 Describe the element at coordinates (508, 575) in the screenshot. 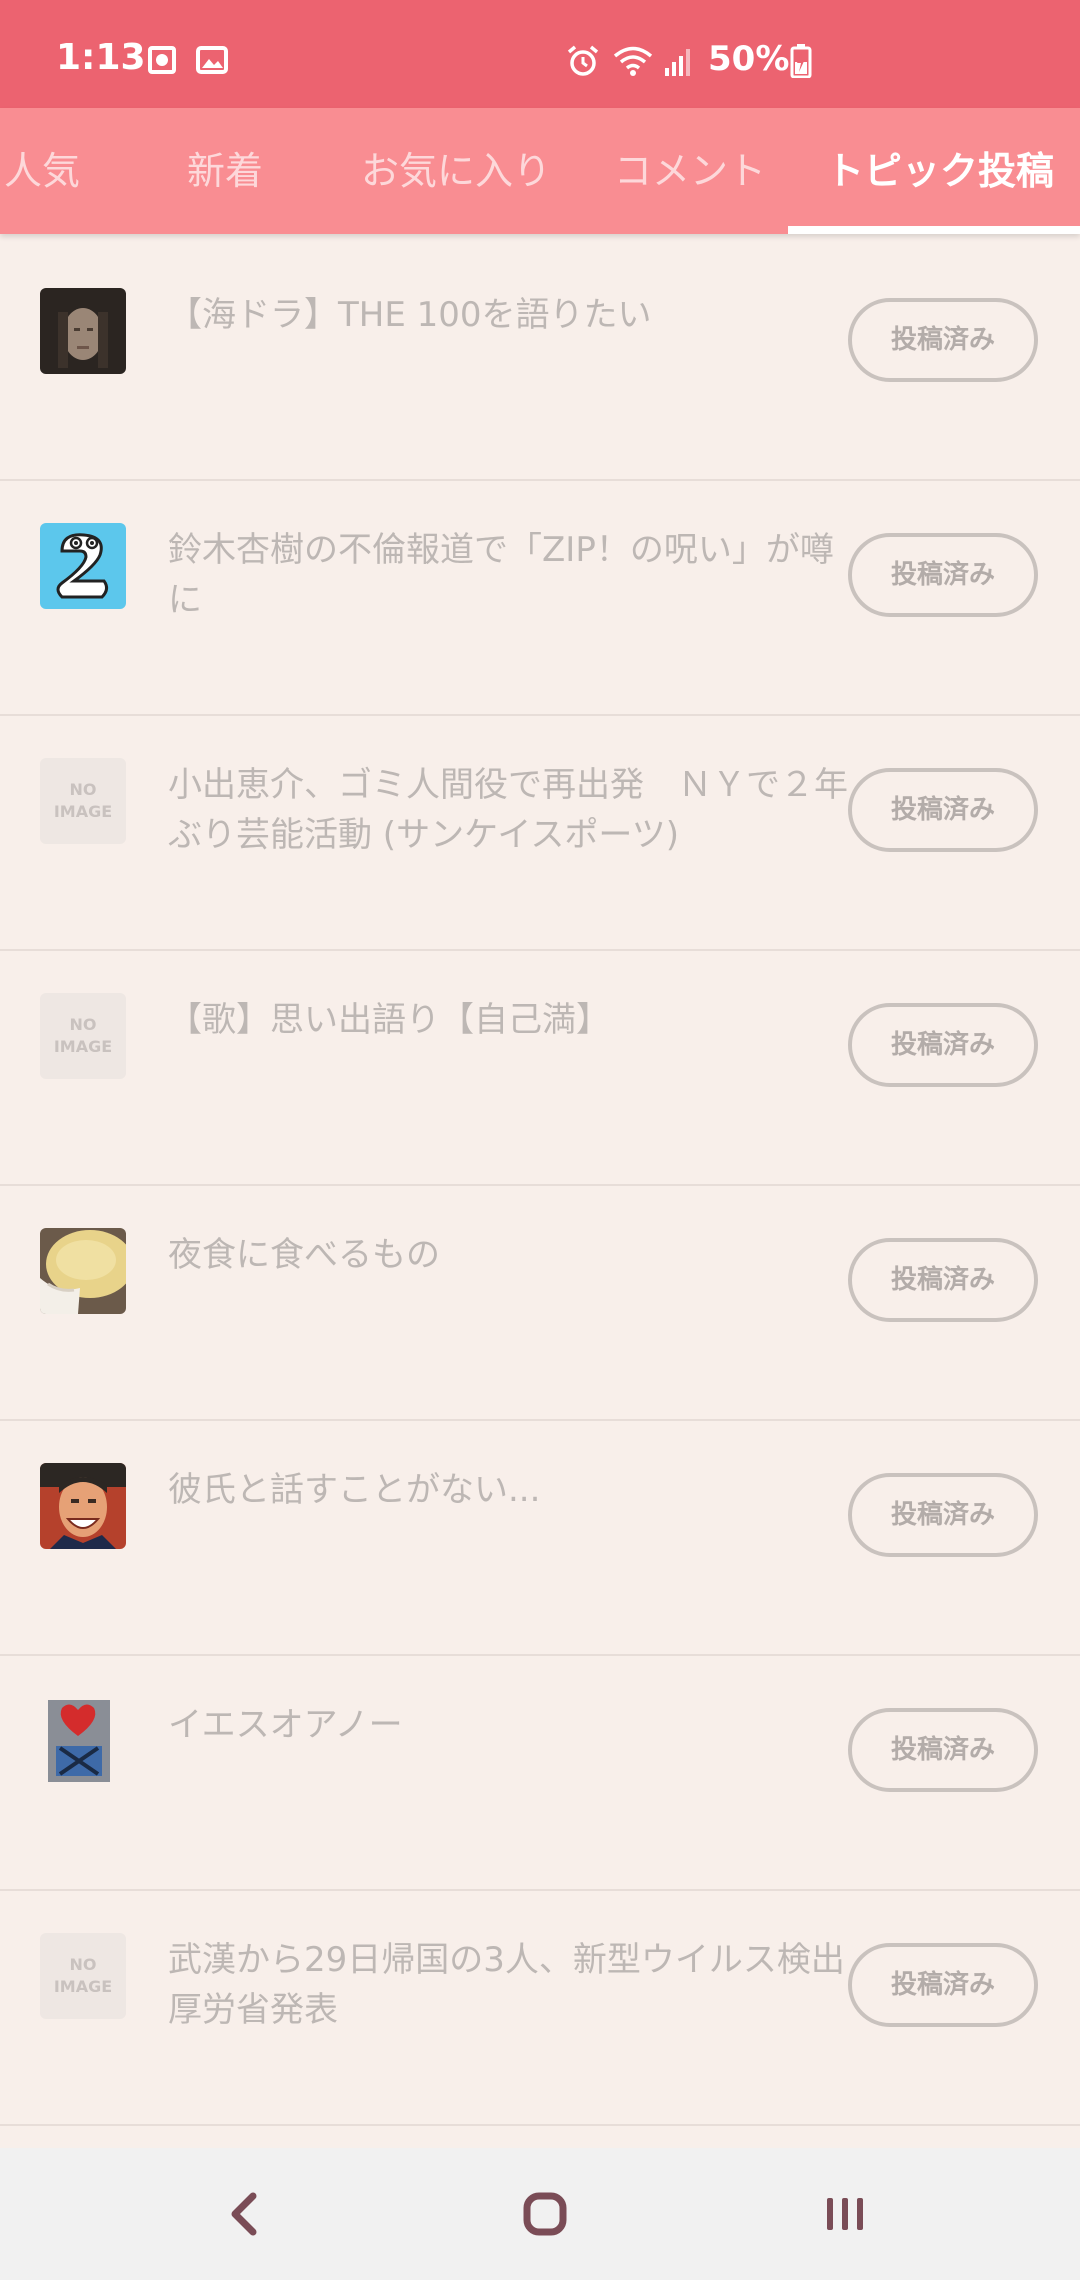

I see `topic-title: 鈴木杏樹の不倫報道で「ZIP！の呪い」が噂に` at that location.